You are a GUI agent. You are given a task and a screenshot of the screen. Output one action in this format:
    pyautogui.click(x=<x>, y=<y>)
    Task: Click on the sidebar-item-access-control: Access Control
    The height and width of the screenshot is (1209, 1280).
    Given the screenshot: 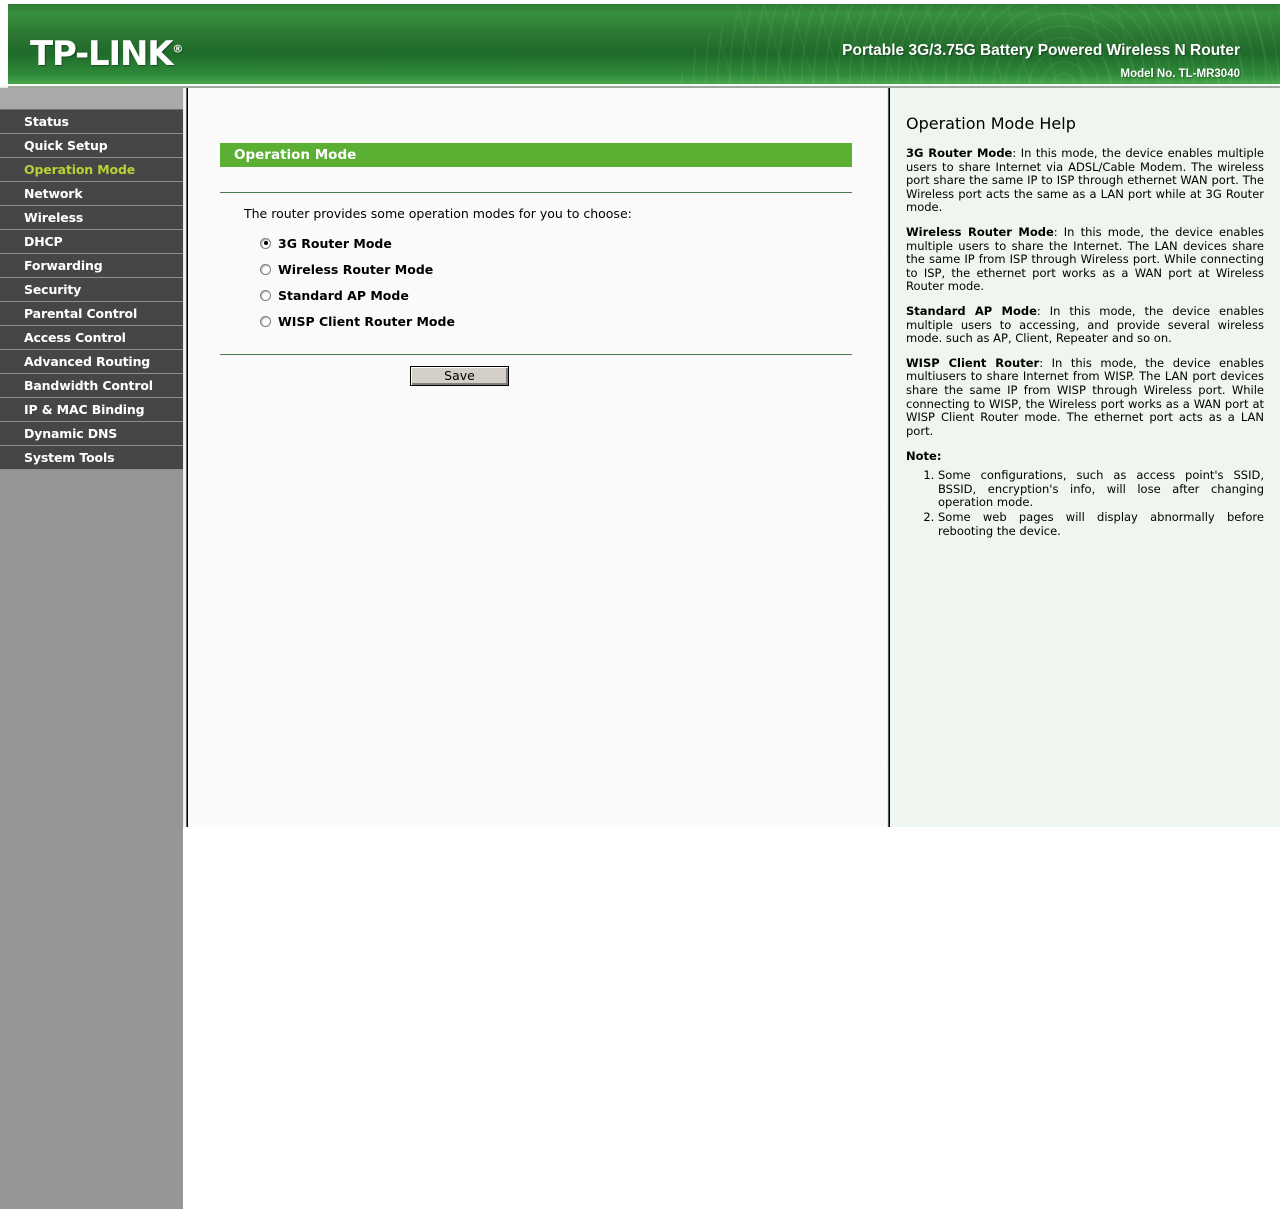 What is the action you would take?
    pyautogui.click(x=91, y=338)
    